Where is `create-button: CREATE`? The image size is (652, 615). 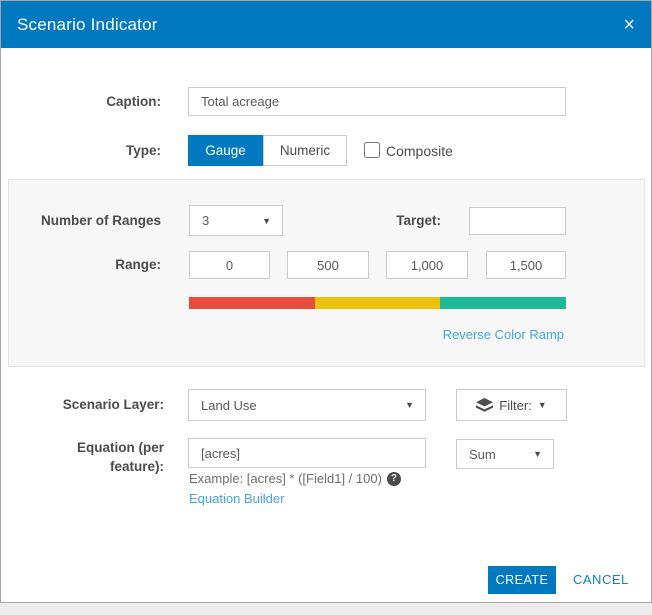 create-button: CREATE is located at coordinates (522, 580).